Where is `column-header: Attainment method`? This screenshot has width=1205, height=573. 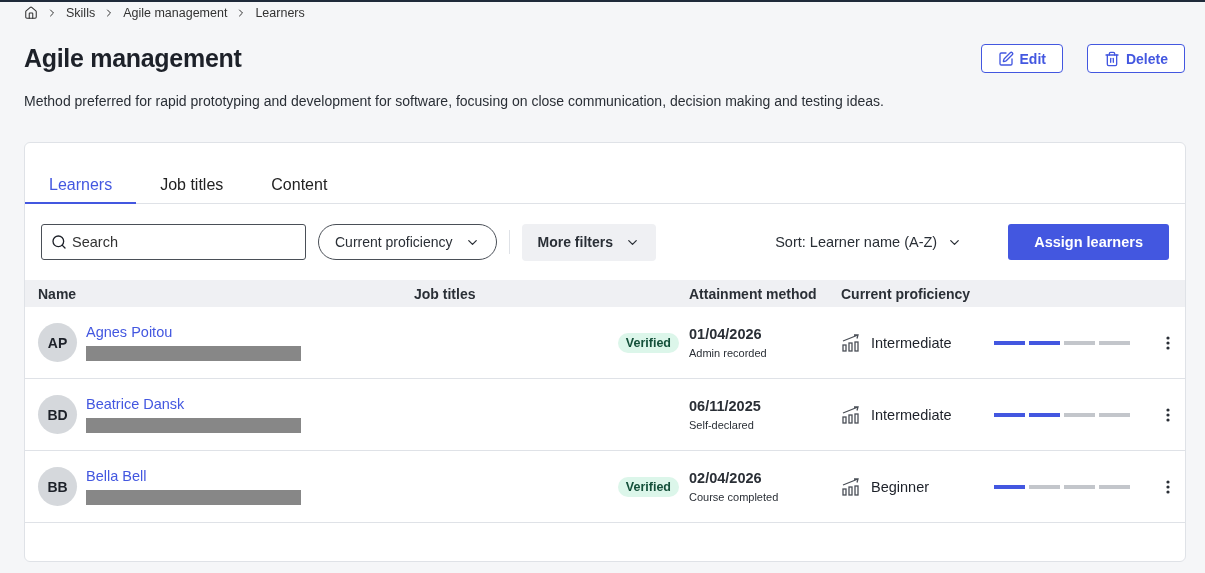
column-header: Attainment method is located at coordinates (753, 293).